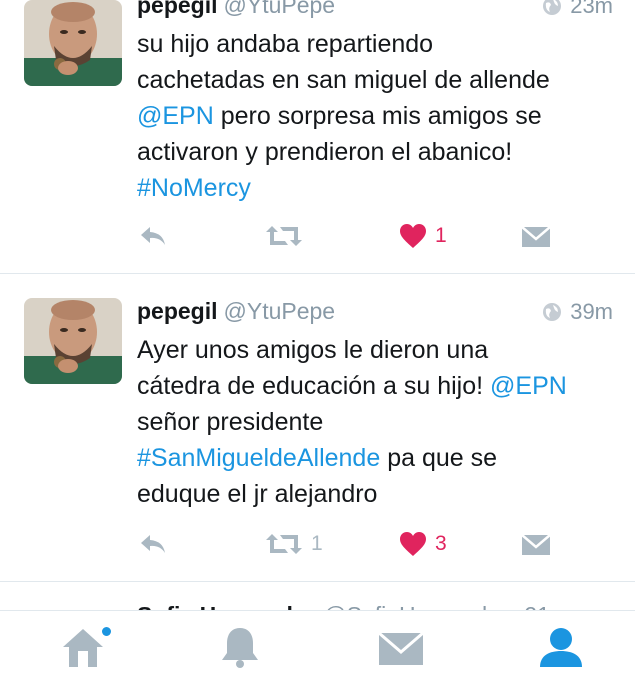 The width and height of the screenshot is (635, 676). I want to click on like-count: 3, so click(441, 543).